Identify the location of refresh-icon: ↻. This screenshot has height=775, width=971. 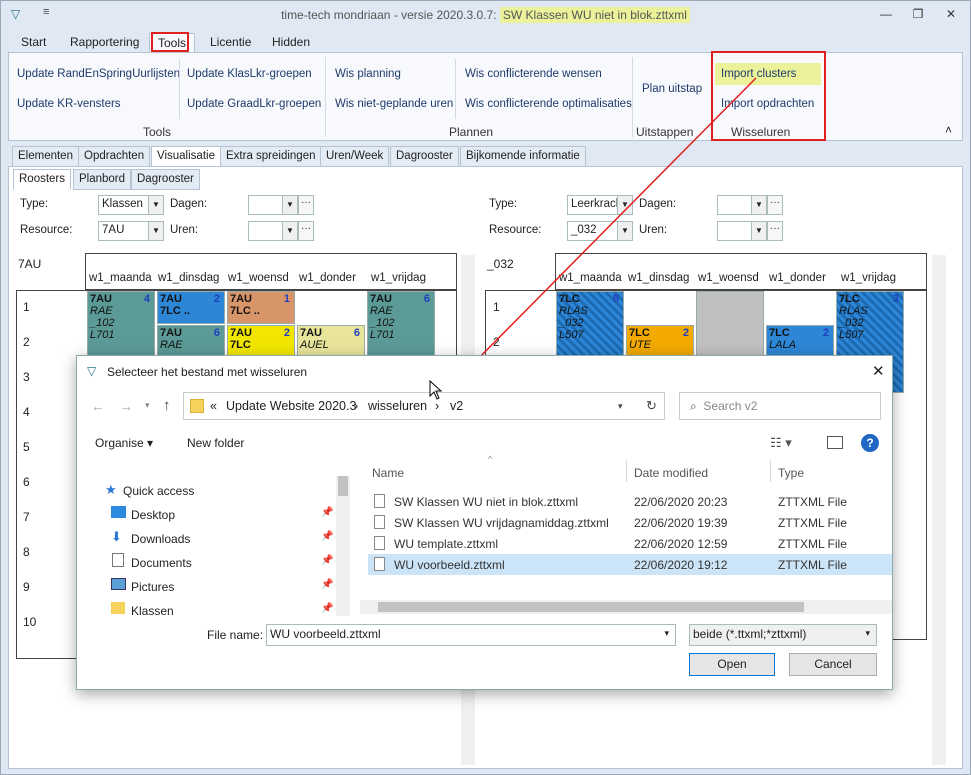
(651, 406).